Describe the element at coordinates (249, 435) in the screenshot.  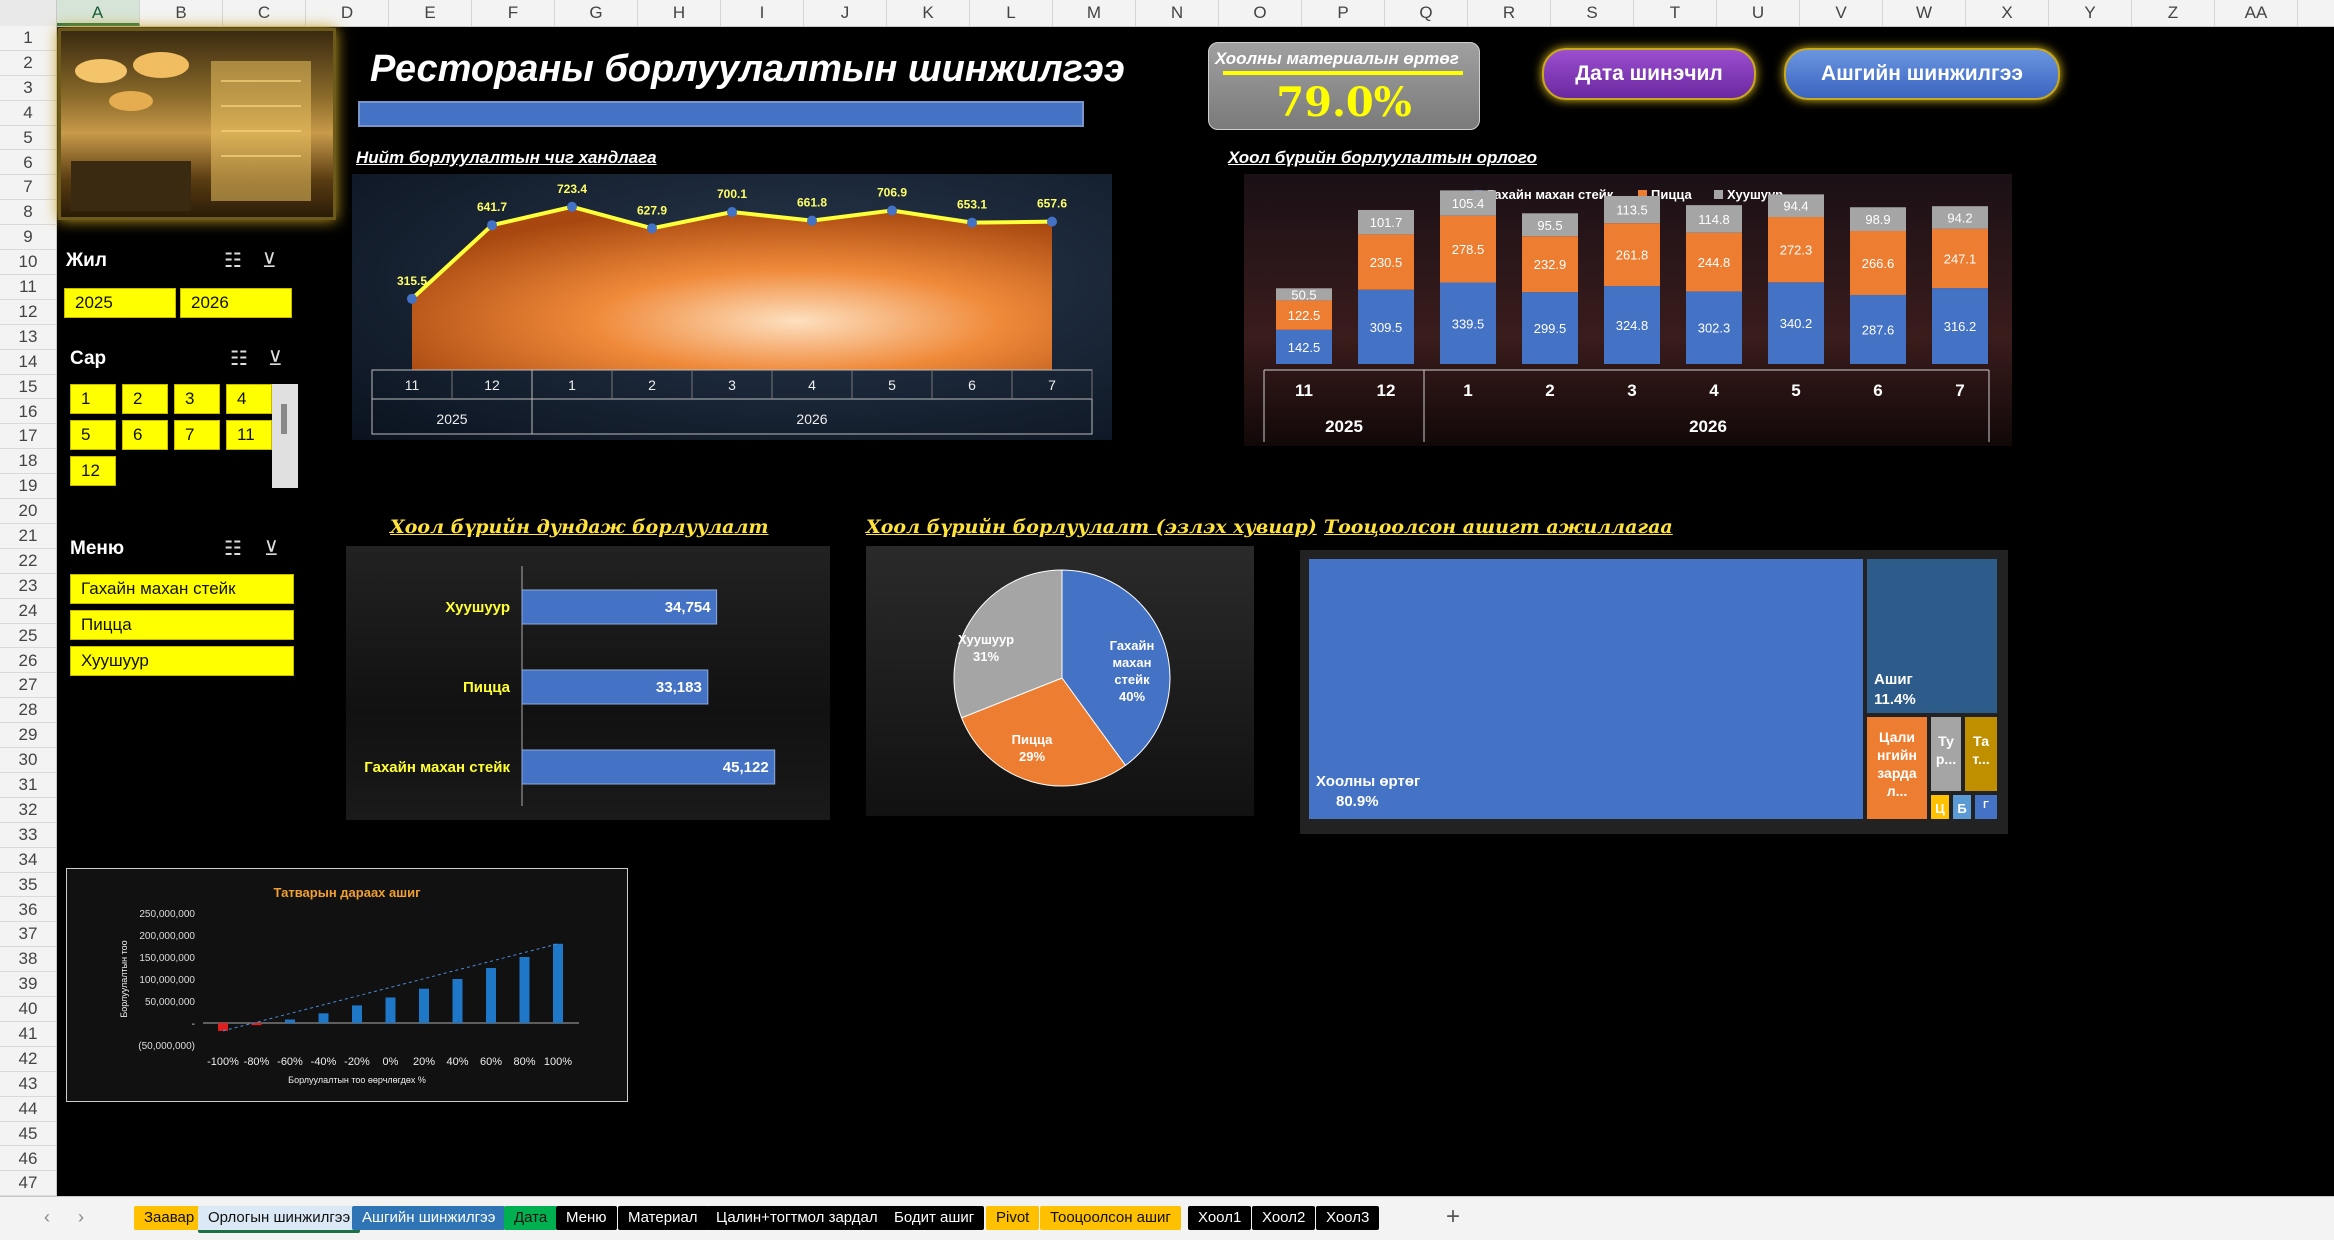
I see `month-chip: 11` at that location.